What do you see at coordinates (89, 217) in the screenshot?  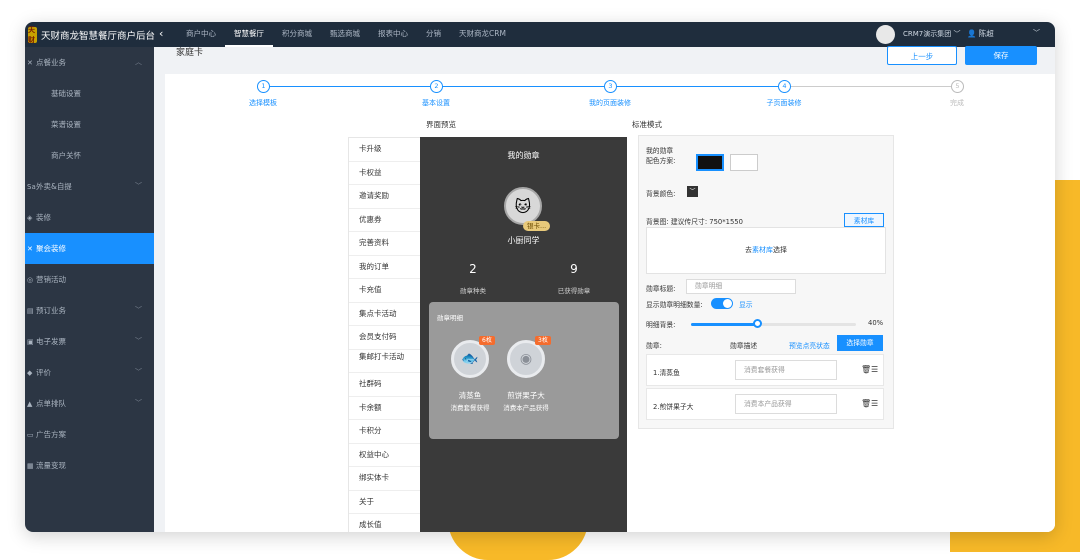 I see `sidebar-item: ◈ 装修` at bounding box center [89, 217].